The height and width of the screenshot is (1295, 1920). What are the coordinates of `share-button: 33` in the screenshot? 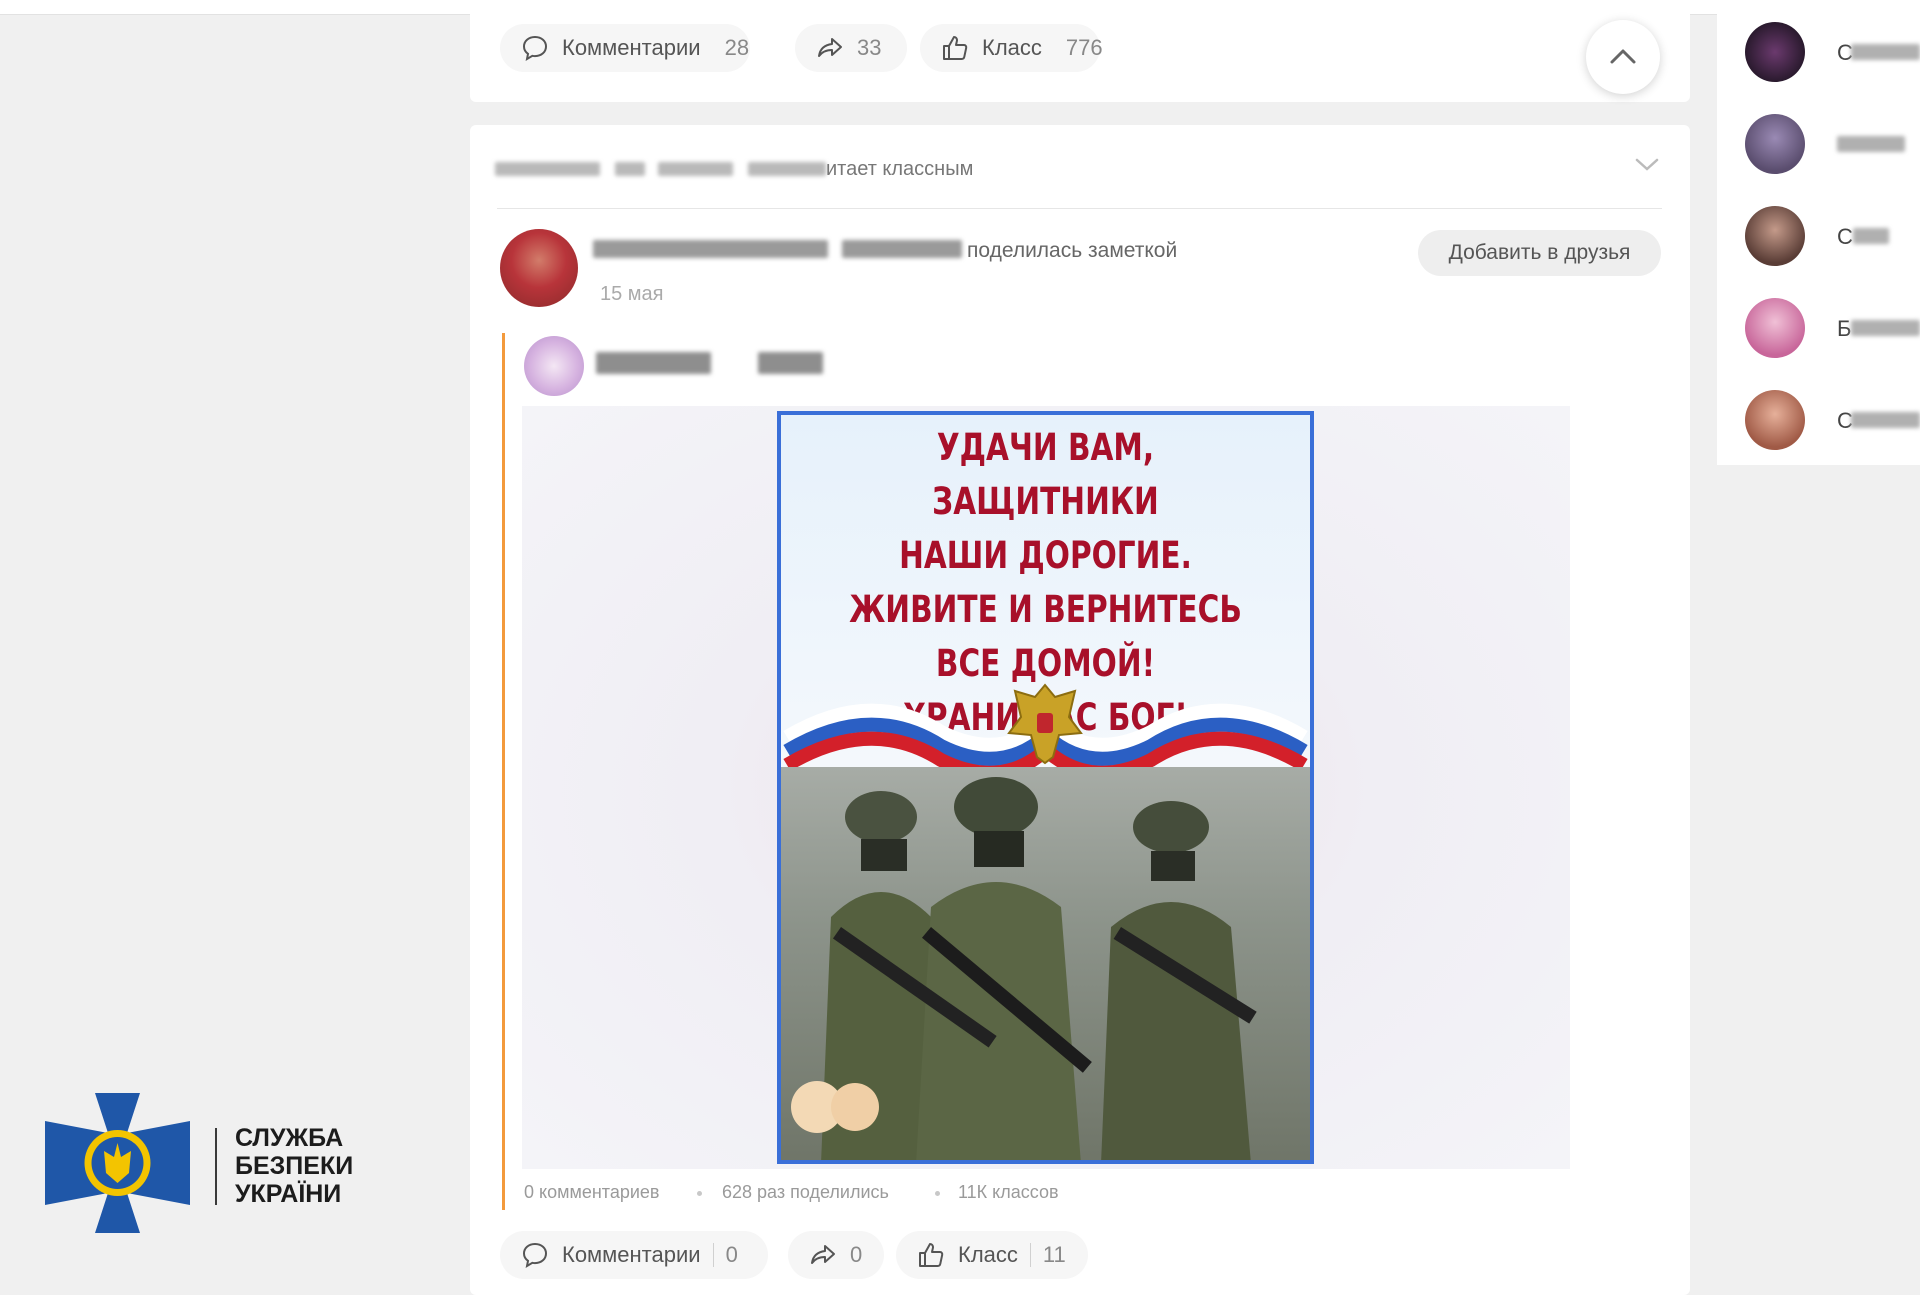 It's located at (851, 48).